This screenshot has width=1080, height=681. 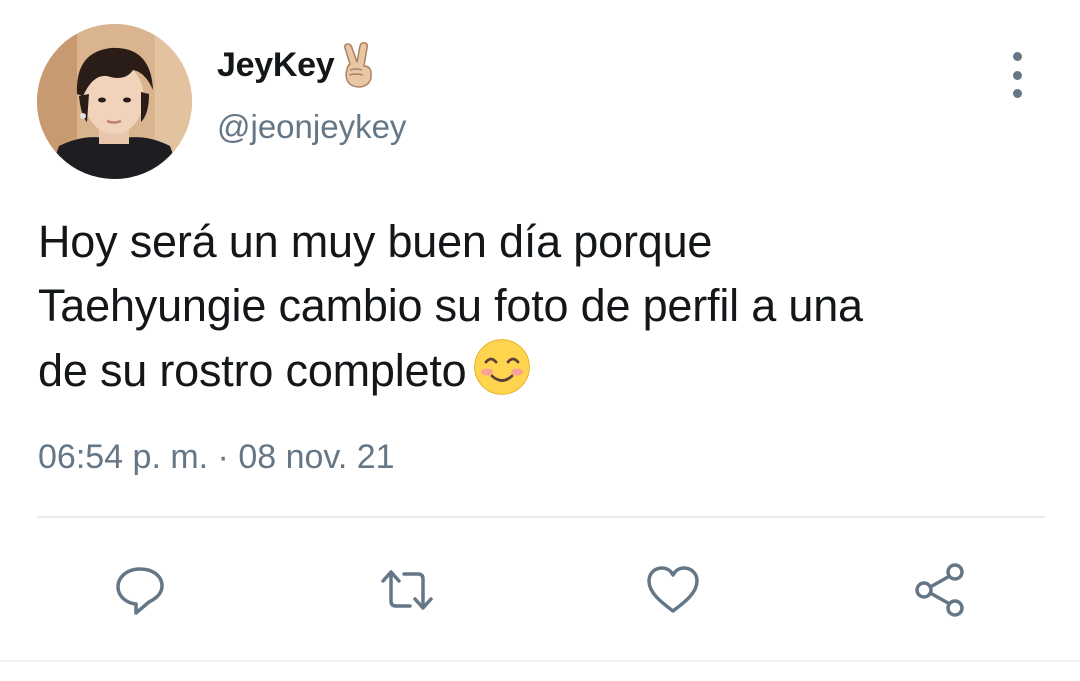 I want to click on reply-icon, so click(x=140, y=591).